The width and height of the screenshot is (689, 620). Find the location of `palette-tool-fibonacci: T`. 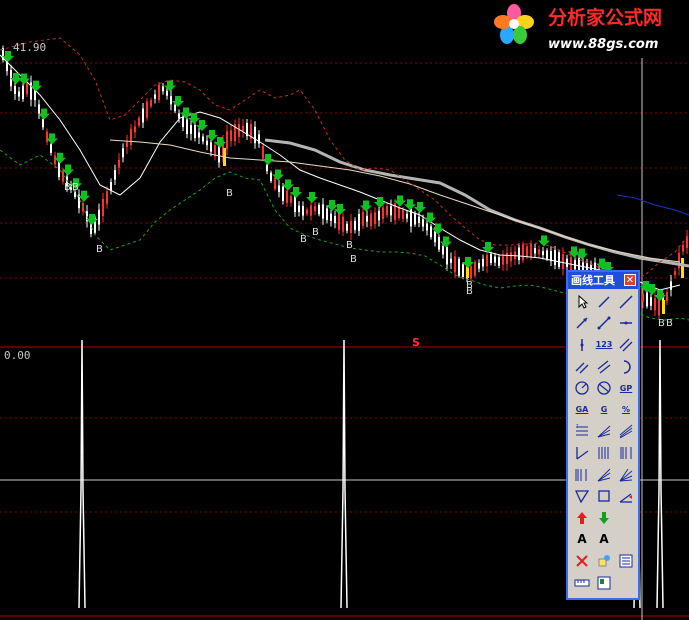

palette-tool-fibonacci: T is located at coordinates (582, 432).